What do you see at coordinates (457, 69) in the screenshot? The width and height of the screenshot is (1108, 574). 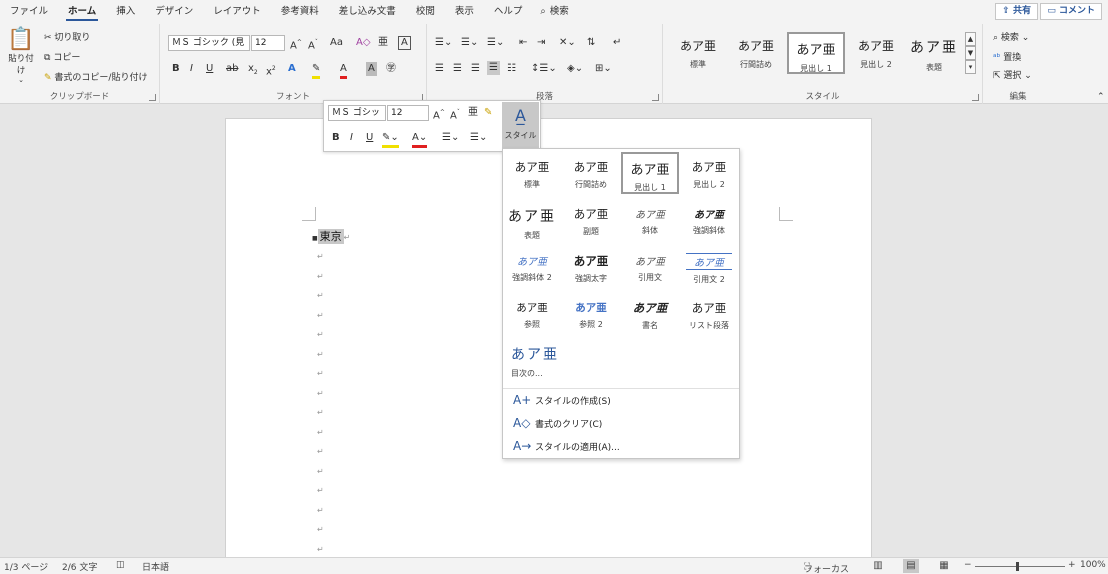 I see `align-center-icon: ☰` at bounding box center [457, 69].